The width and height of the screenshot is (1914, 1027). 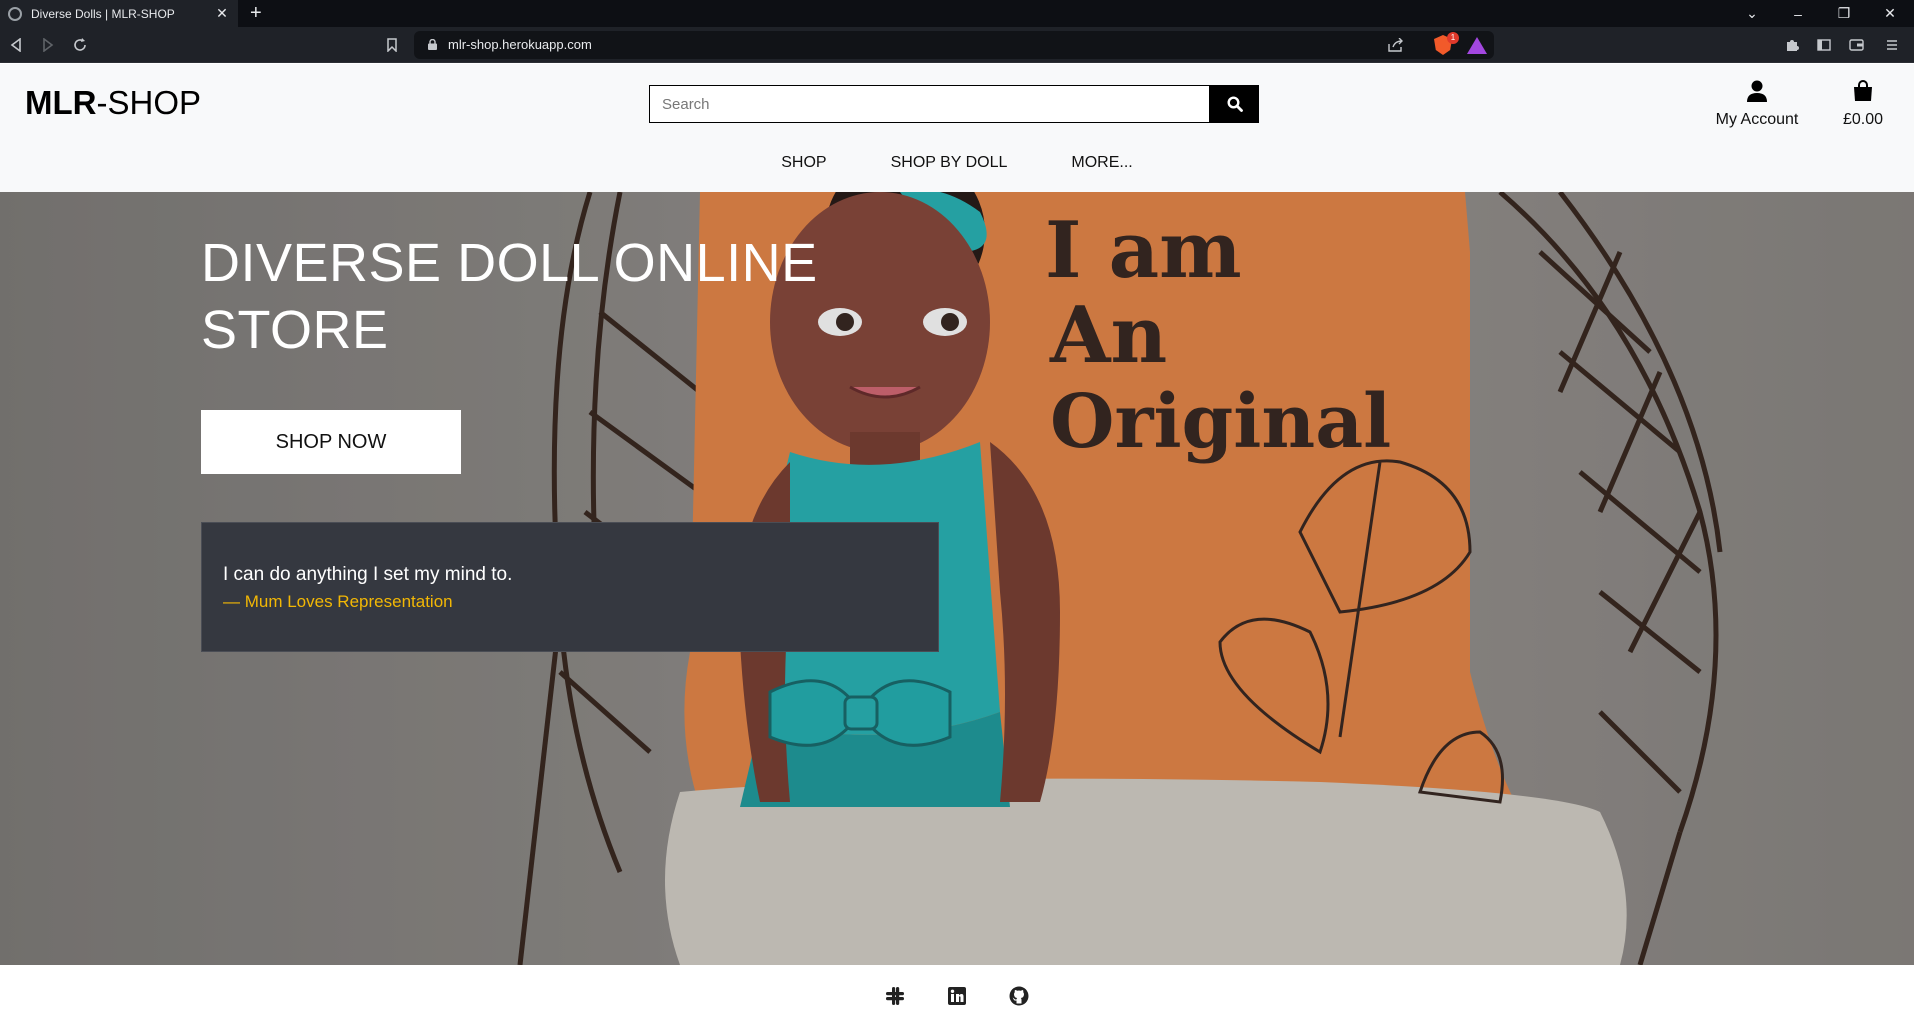 I want to click on brave-shields-icon: 1, so click(x=1445, y=43).